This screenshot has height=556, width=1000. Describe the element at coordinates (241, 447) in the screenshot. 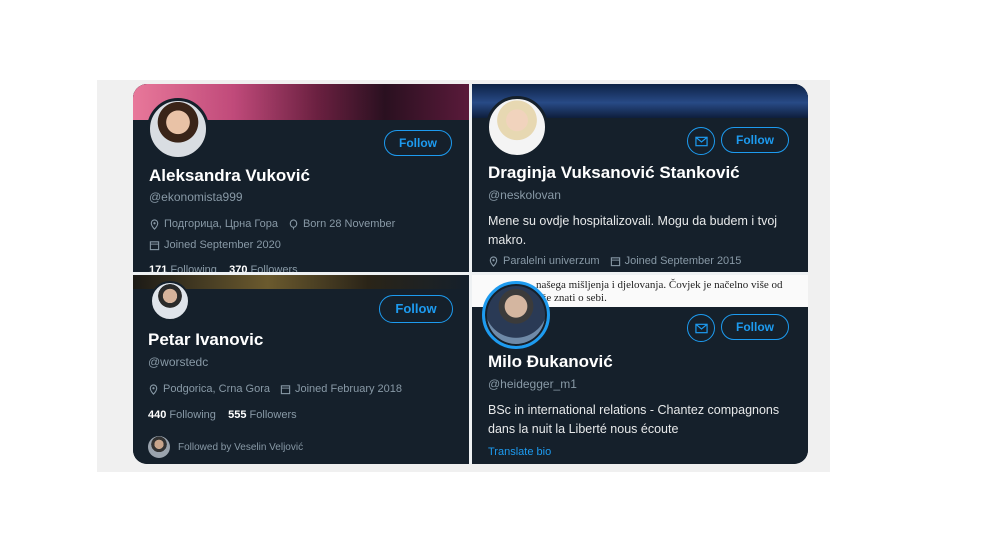

I see `followed-by-text: Followed by Veselin Veljović` at that location.